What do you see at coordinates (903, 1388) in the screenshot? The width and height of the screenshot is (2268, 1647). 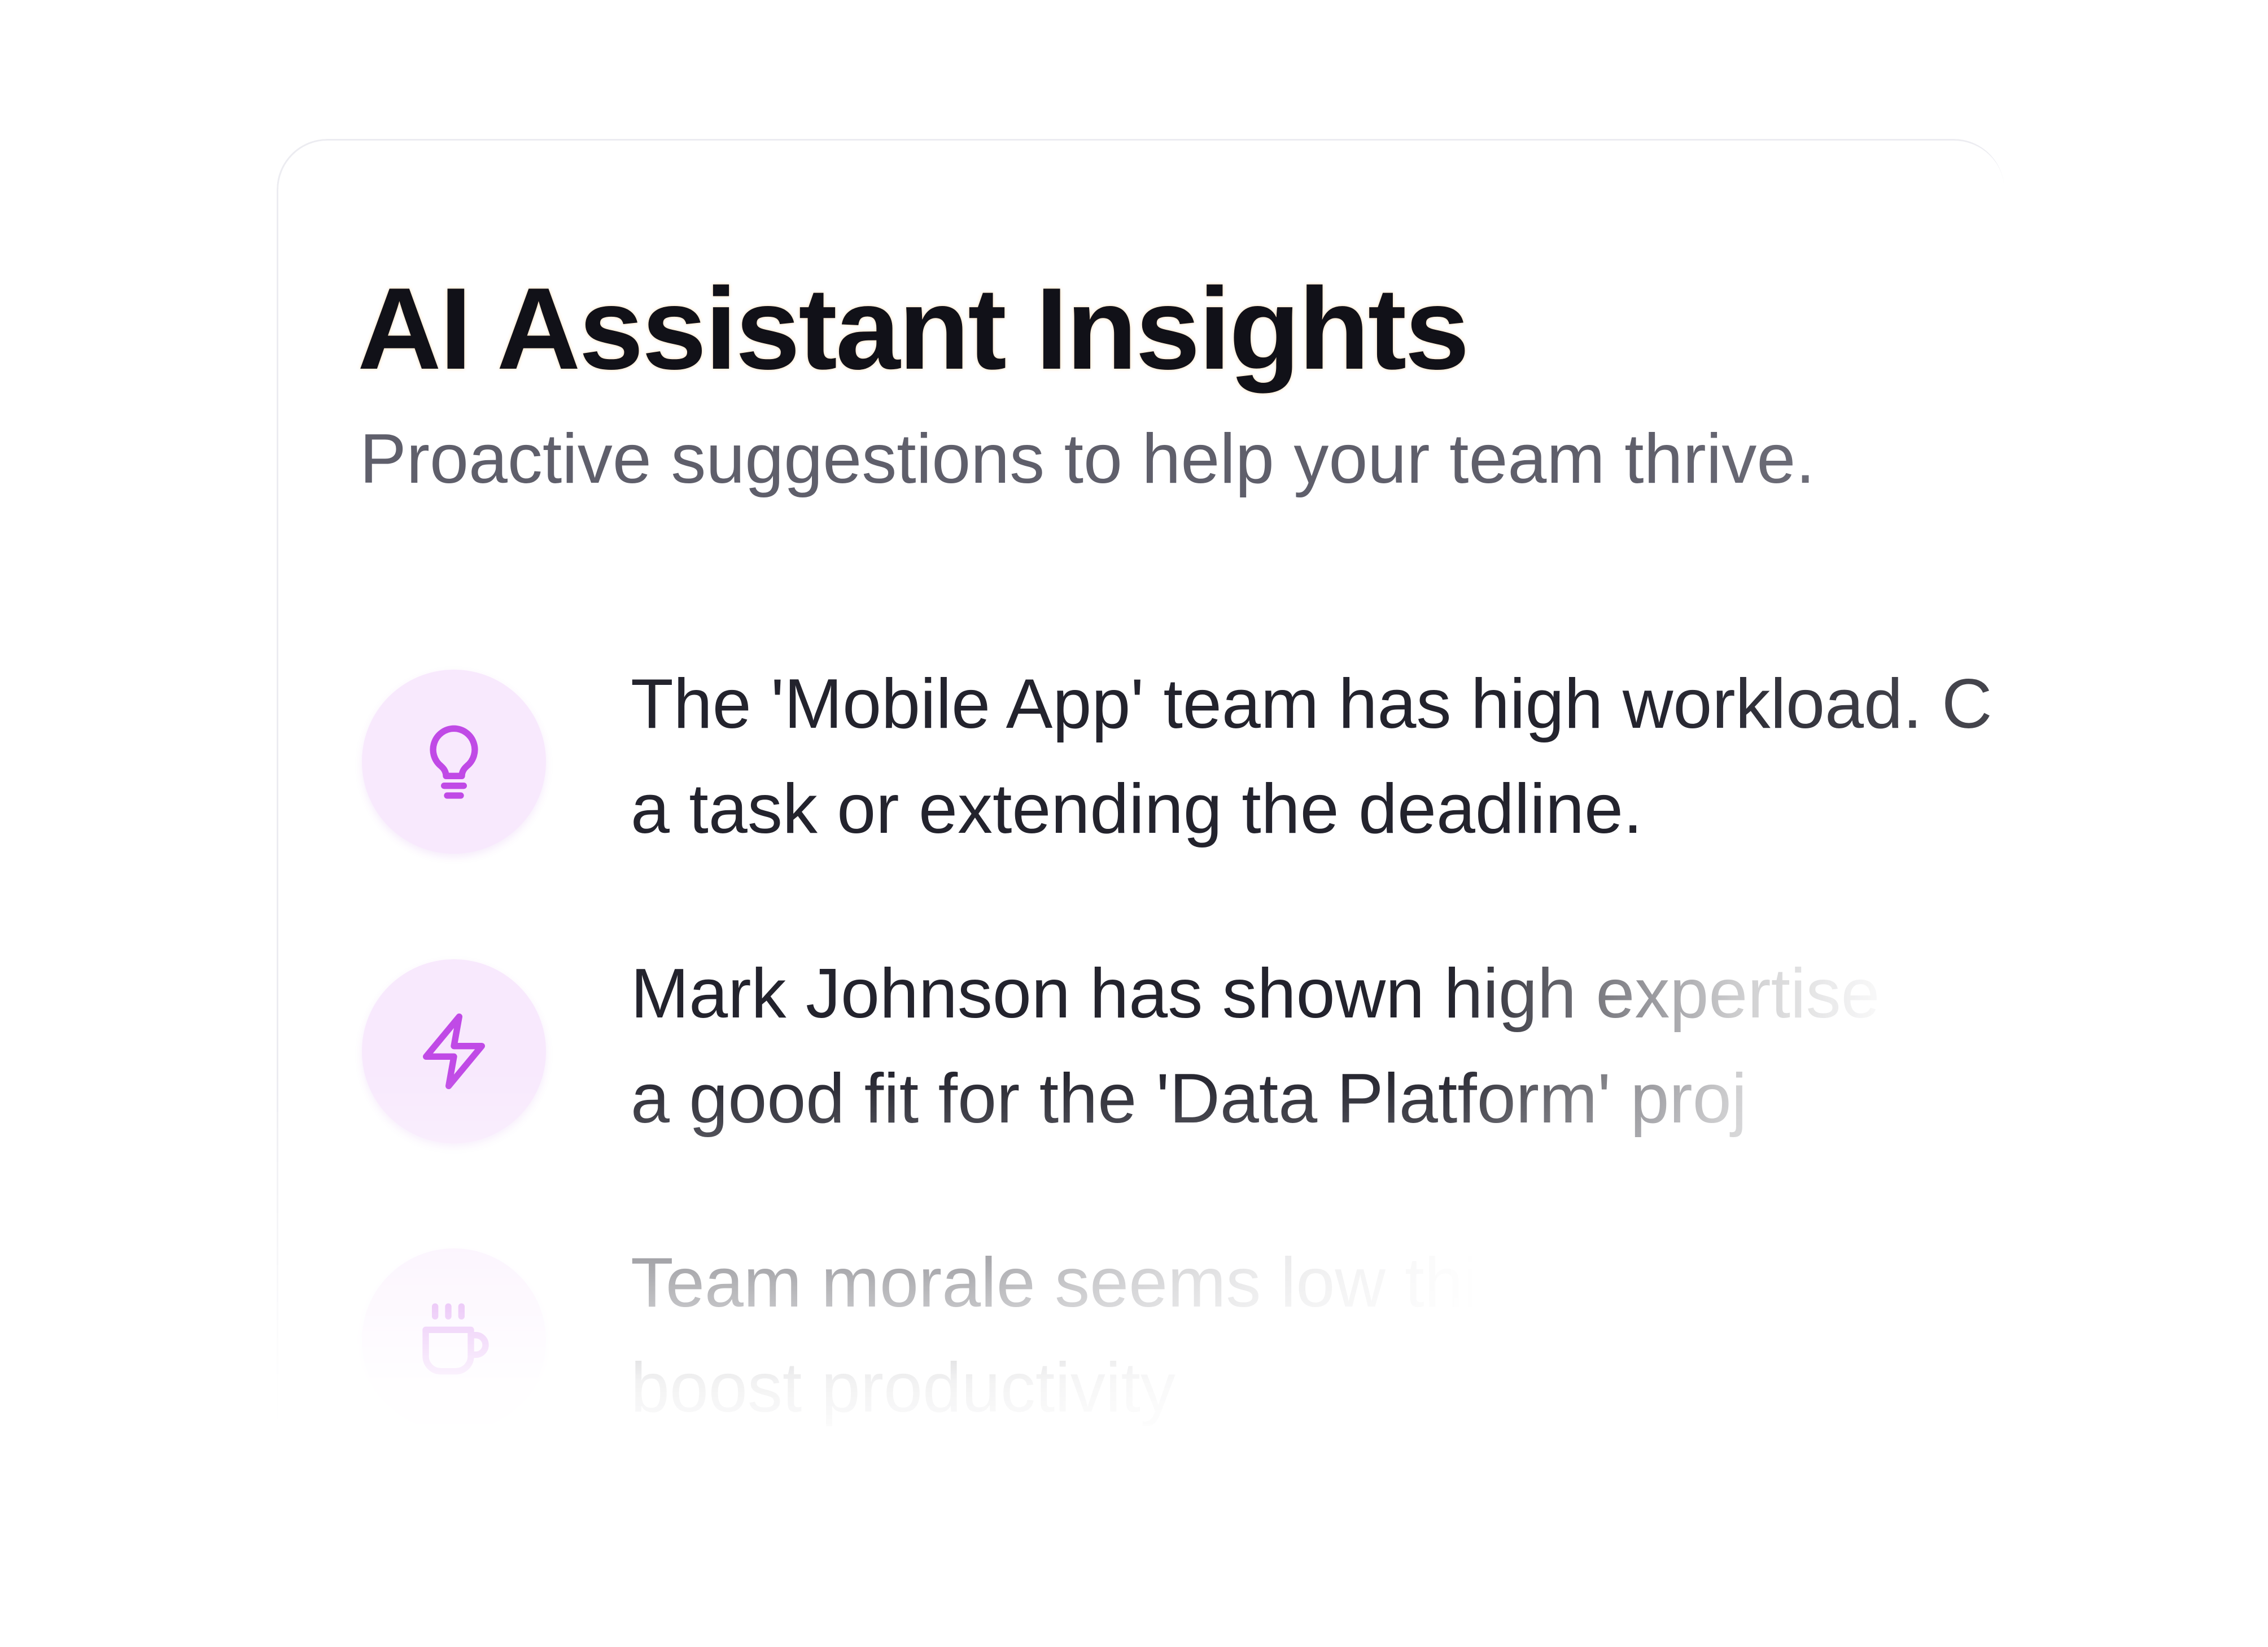 I see `insight-text-line-2: boost productivity` at bounding box center [903, 1388].